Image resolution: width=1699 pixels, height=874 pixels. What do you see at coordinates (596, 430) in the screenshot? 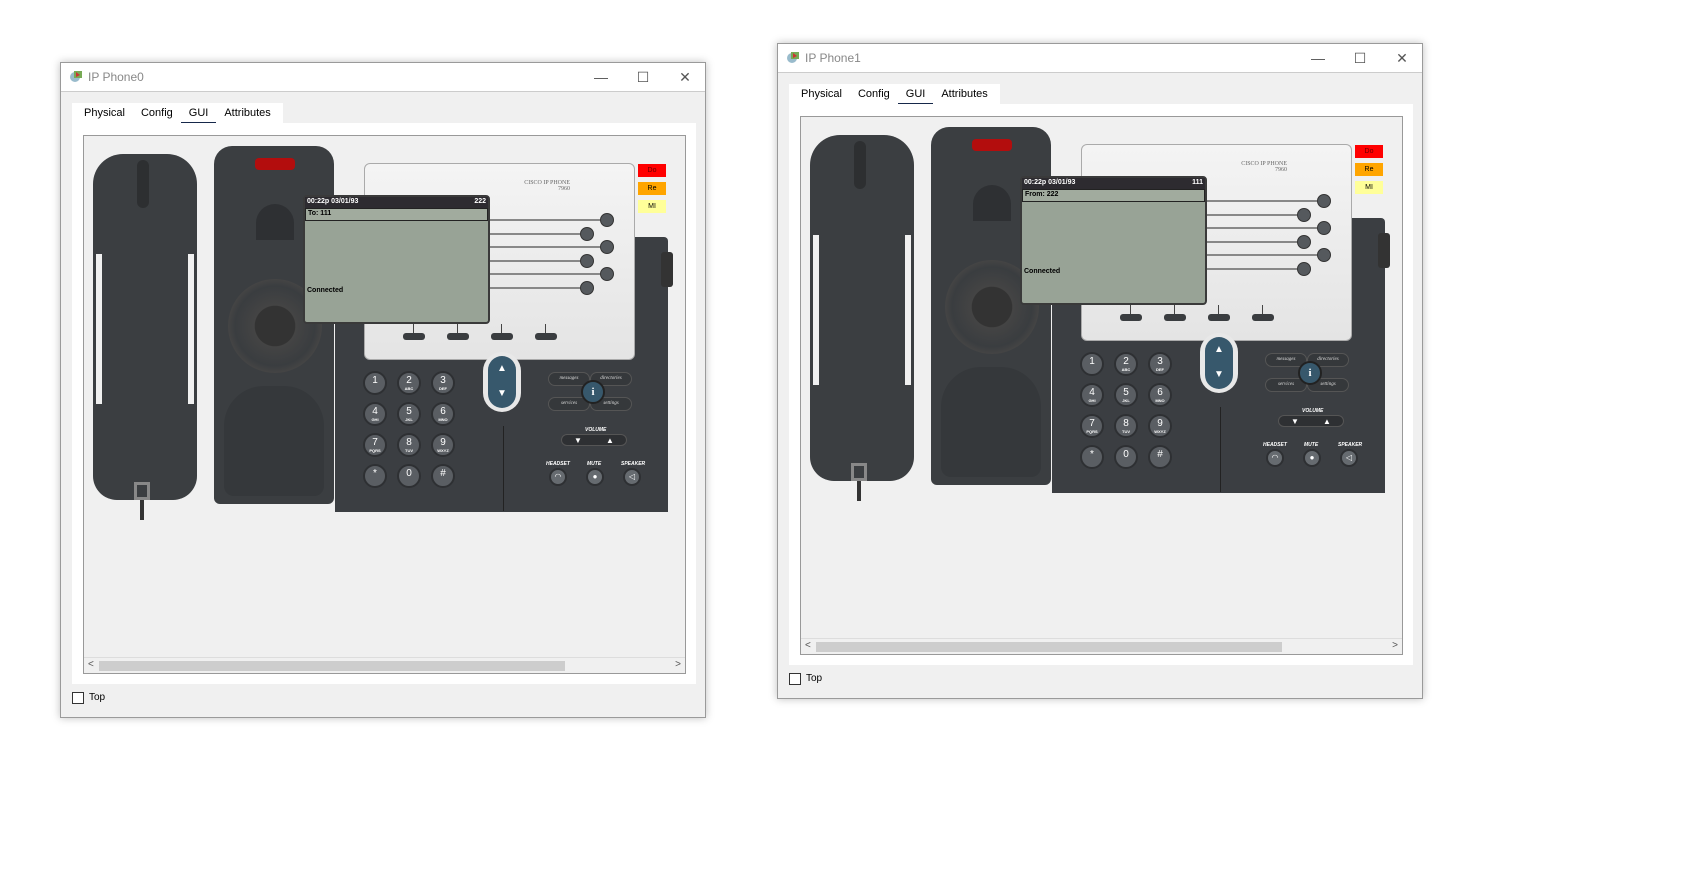
I see `volume-label: VOLUME` at bounding box center [596, 430].